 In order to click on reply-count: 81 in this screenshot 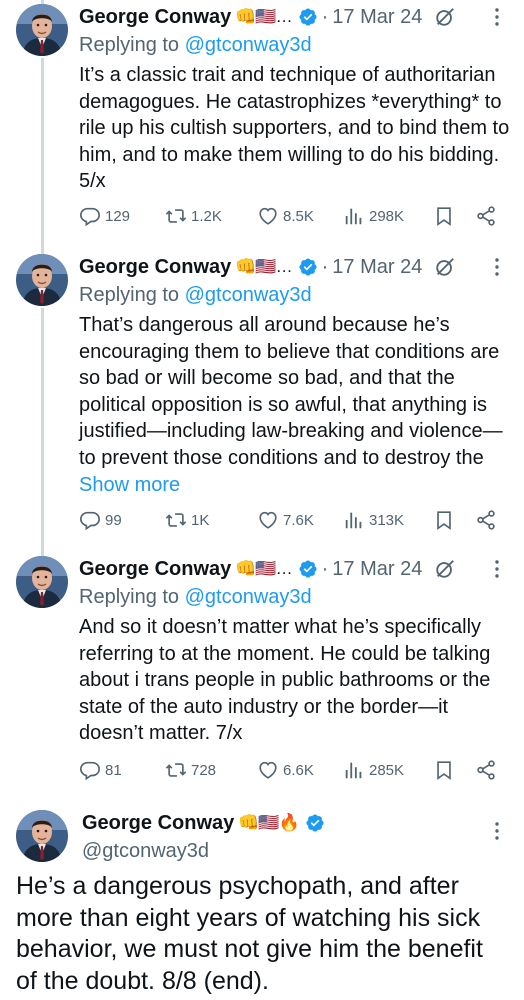, I will do `click(113, 770)`.